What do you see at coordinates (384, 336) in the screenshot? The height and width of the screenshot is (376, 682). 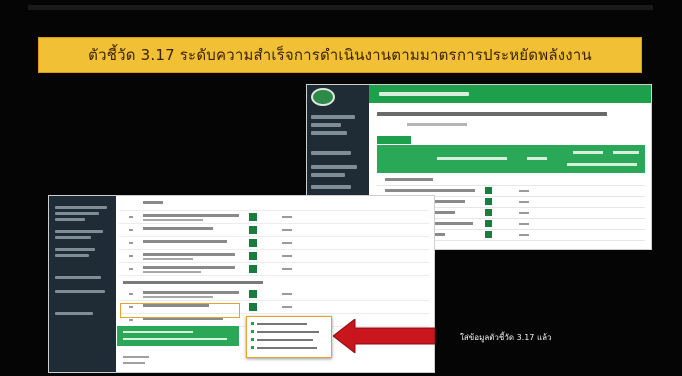 I see `left-pointing-red-arrow-icon` at bounding box center [384, 336].